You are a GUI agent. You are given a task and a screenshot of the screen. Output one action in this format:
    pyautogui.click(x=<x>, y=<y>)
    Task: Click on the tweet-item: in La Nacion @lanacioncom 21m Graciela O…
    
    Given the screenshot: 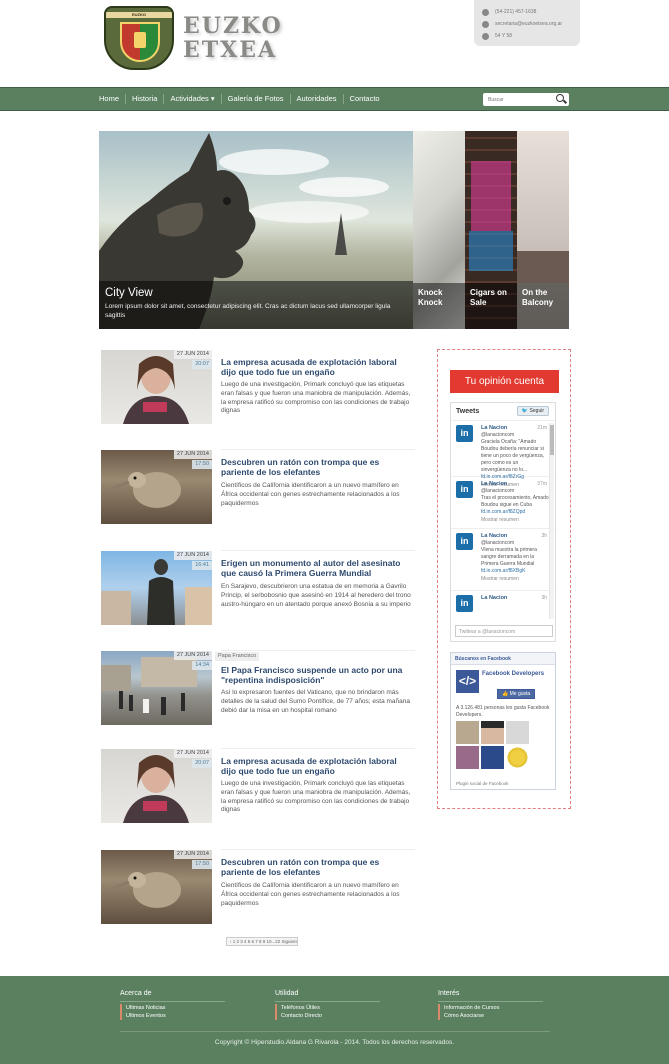 What is the action you would take?
    pyautogui.click(x=503, y=454)
    